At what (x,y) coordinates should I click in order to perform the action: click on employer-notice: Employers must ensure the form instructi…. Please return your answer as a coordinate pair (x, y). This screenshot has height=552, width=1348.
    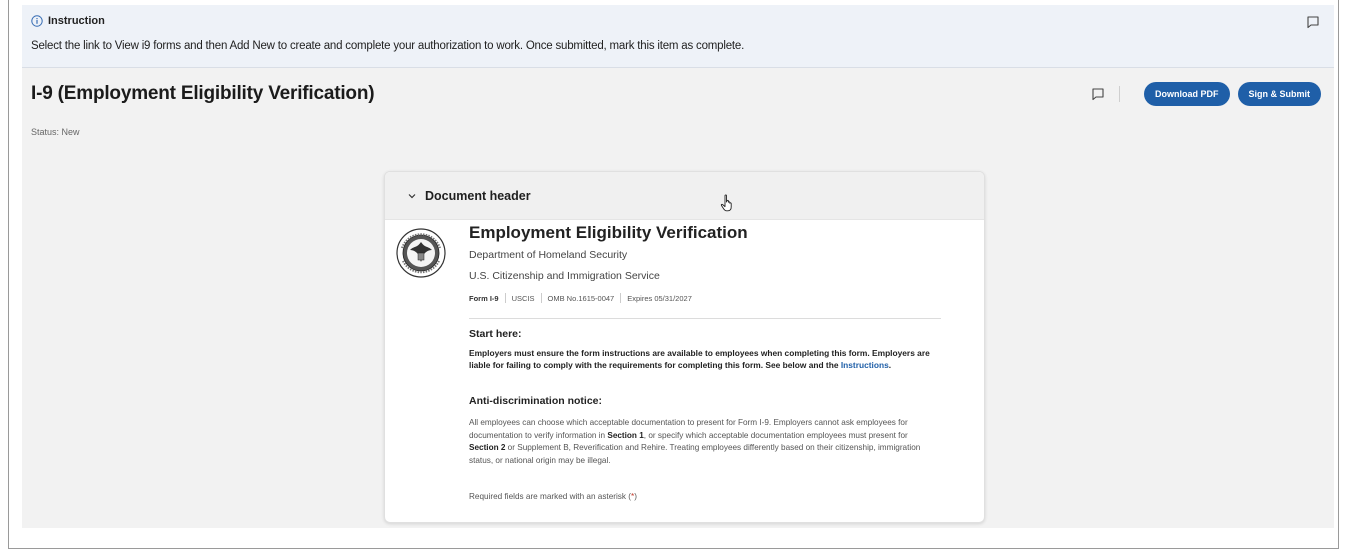
    Looking at the image, I should click on (704, 359).